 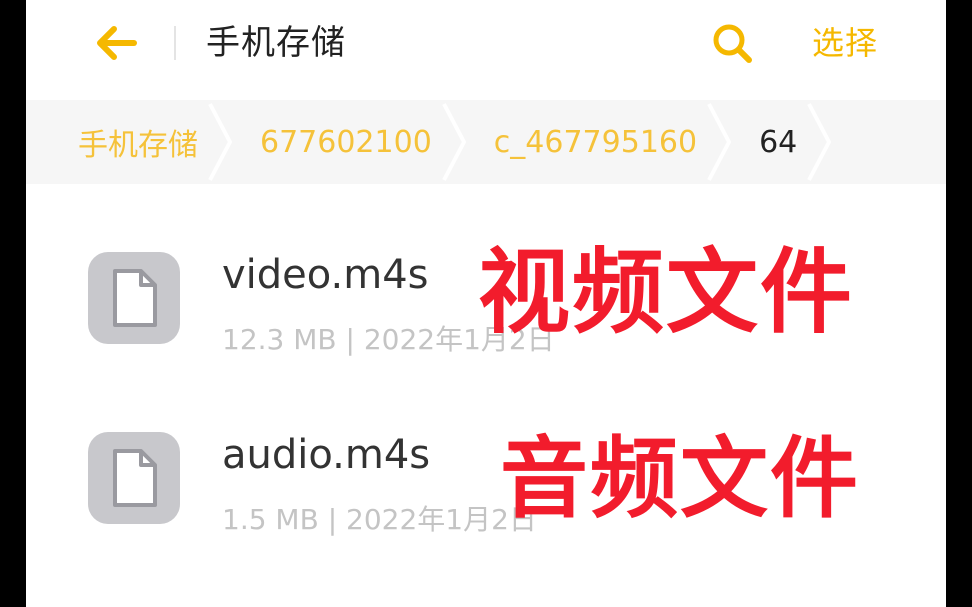 I want to click on file-meta: 1.5 MB | 2022年1月2日, so click(x=379, y=519).